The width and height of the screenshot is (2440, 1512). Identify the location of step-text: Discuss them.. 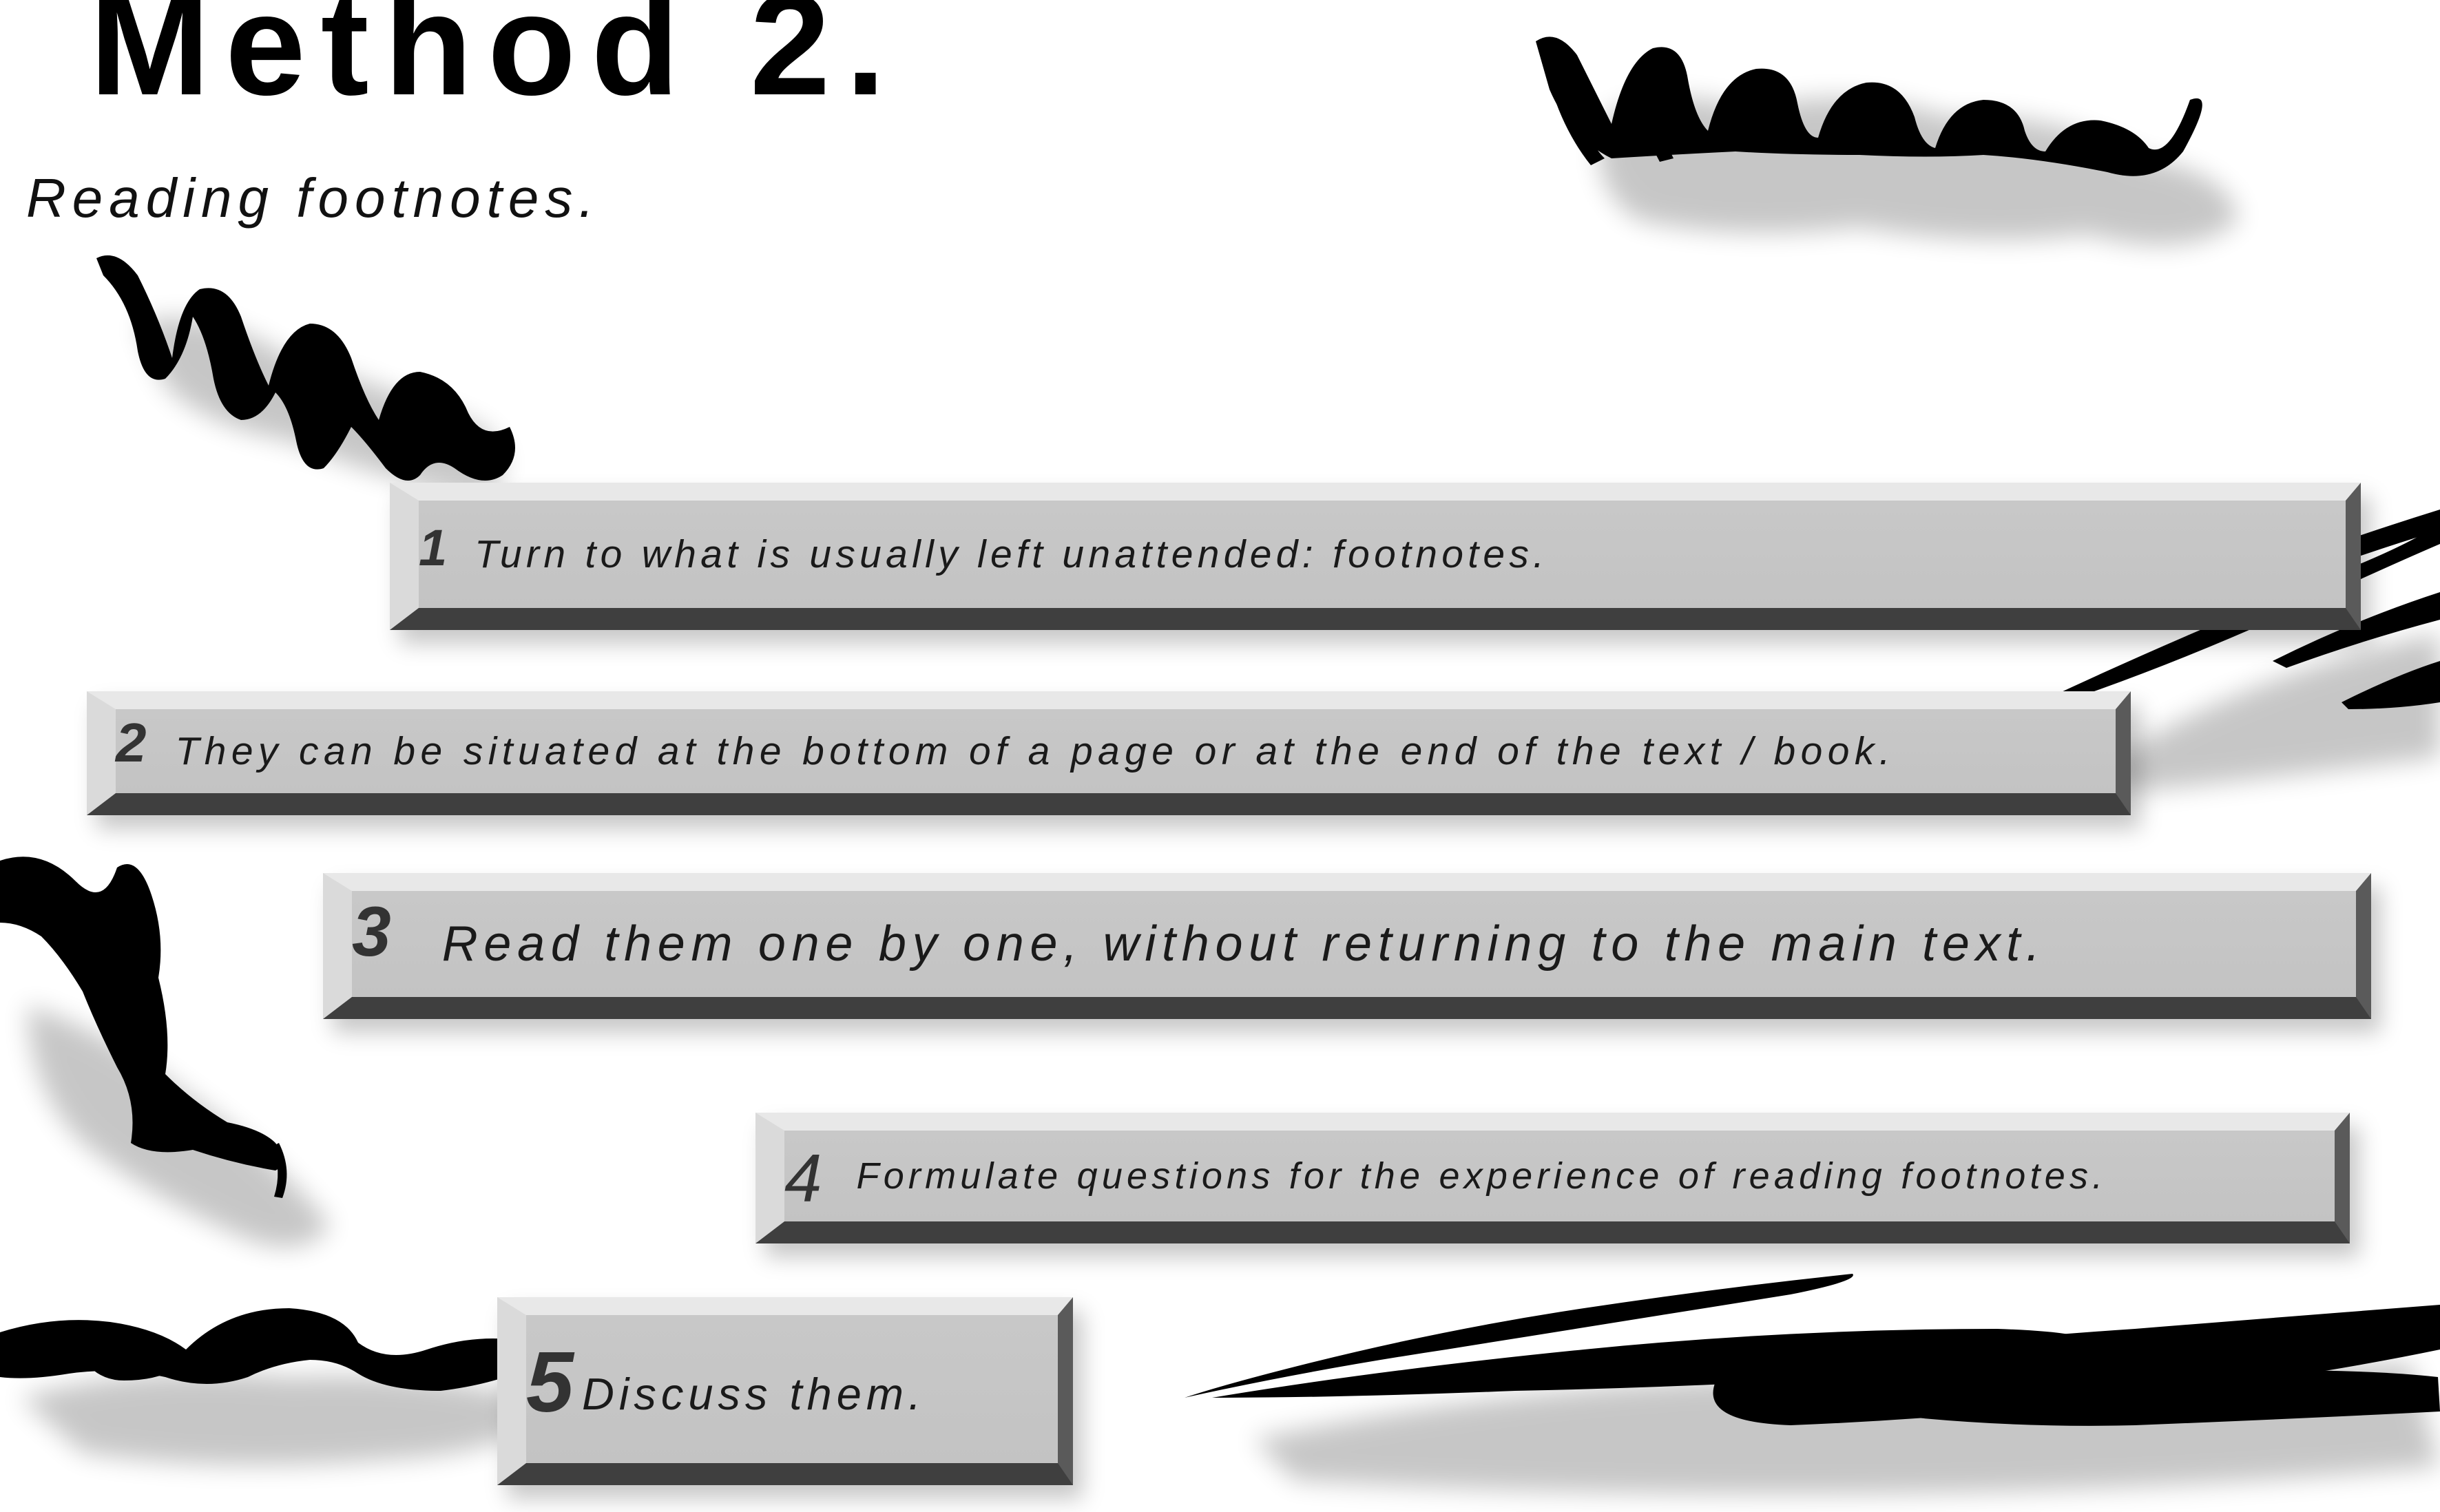
(753, 1394).